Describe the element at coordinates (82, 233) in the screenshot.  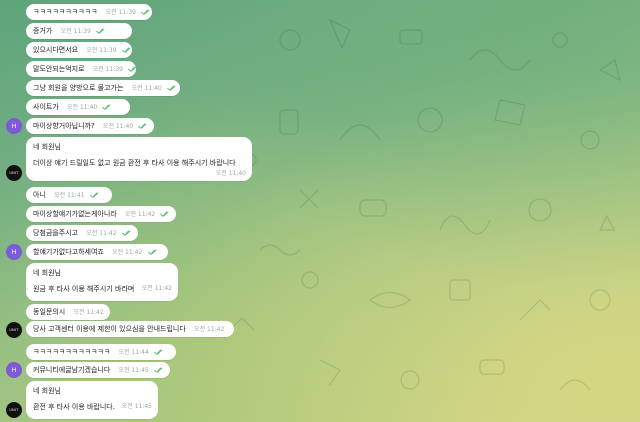
I see `message-bubble: 당첨금을주시고 오전 11:42` at that location.